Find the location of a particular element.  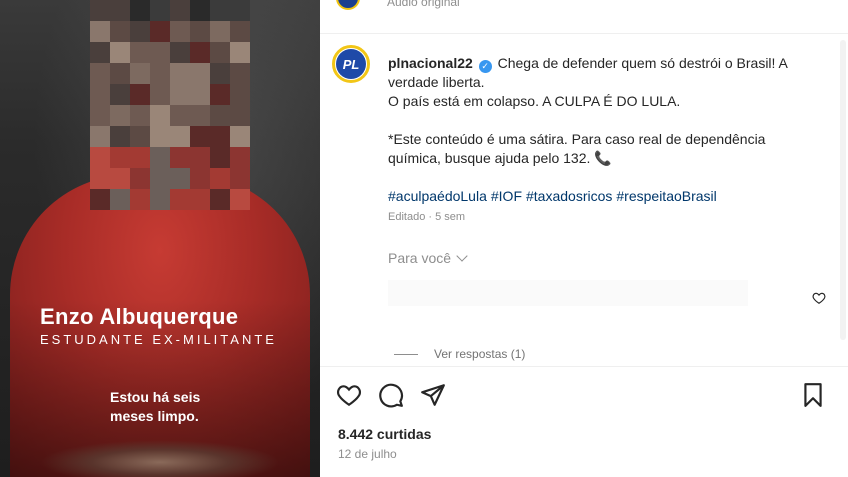

person-name: Enzo Albuquerque is located at coordinates (139, 316).